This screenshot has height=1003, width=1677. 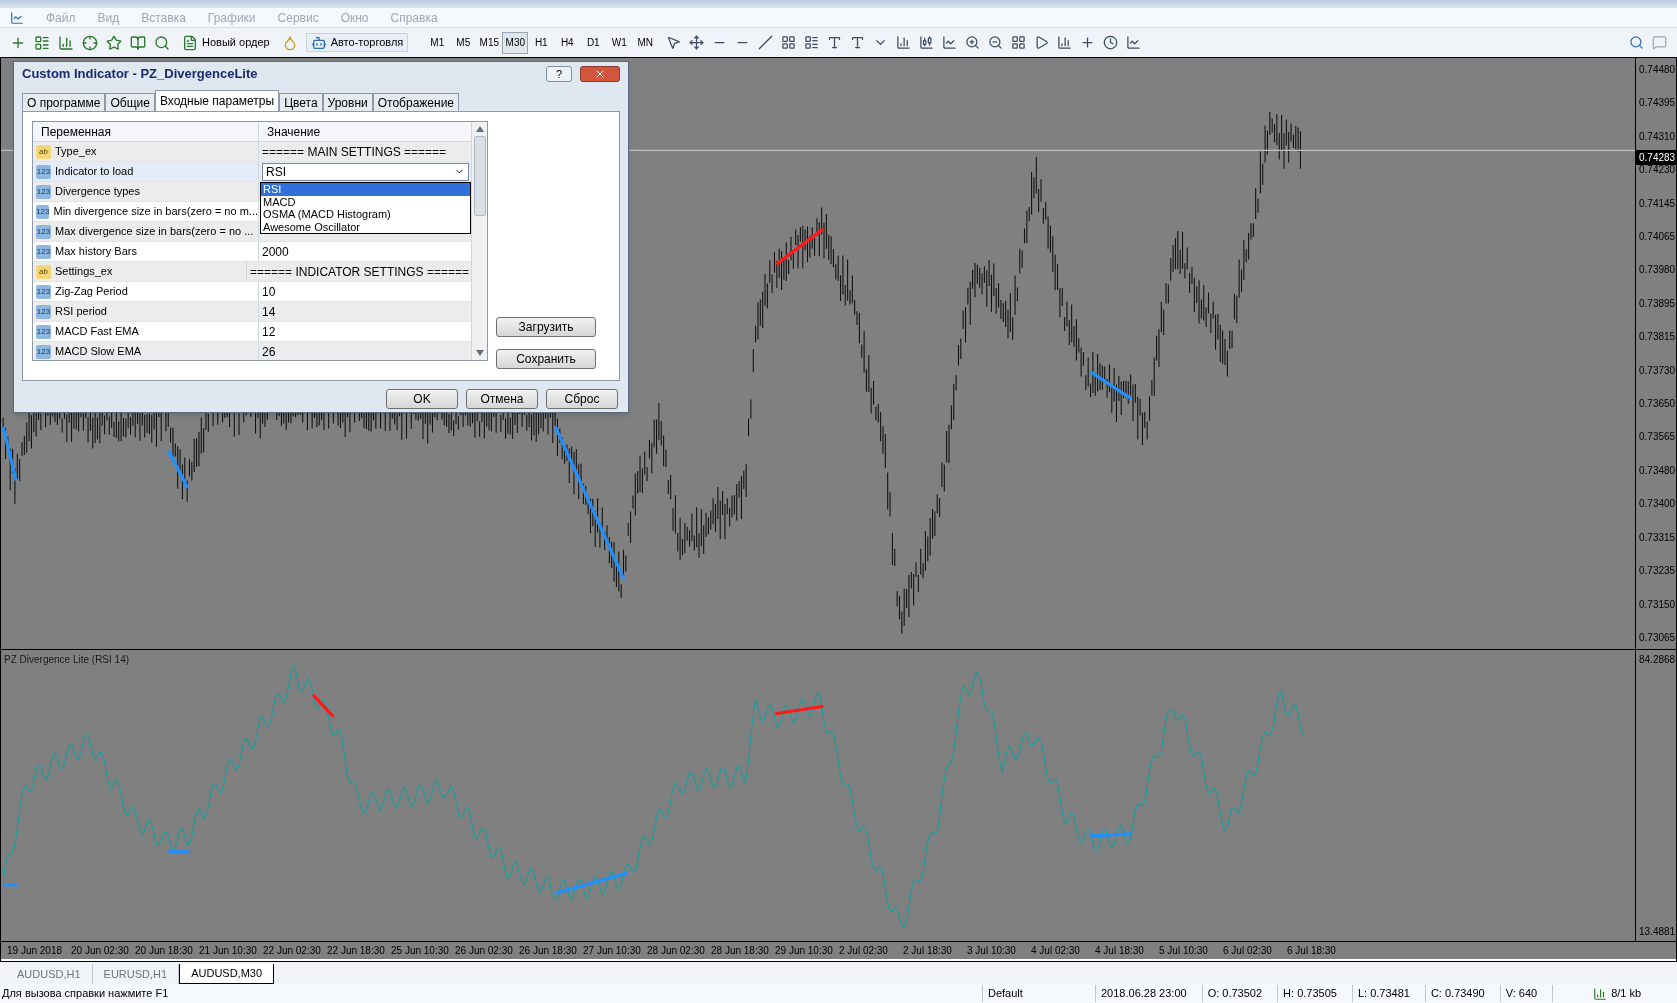 I want to click on dropdown-value: RSI, so click(x=276, y=172).